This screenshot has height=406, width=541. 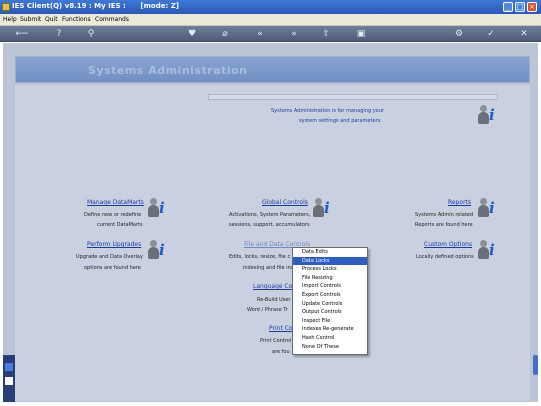 I want to click on previous-icon: «, so click(x=260, y=34).